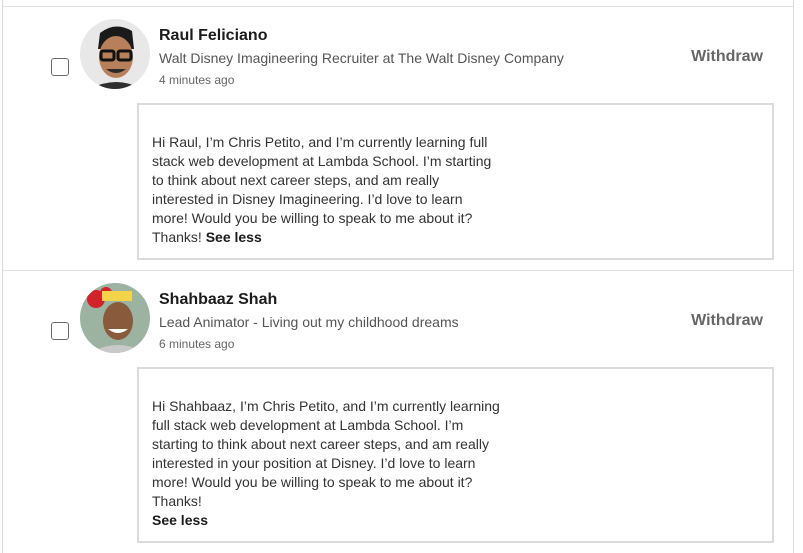 The width and height of the screenshot is (803, 553). I want to click on sent-time: 6 minutes ago, so click(197, 344).